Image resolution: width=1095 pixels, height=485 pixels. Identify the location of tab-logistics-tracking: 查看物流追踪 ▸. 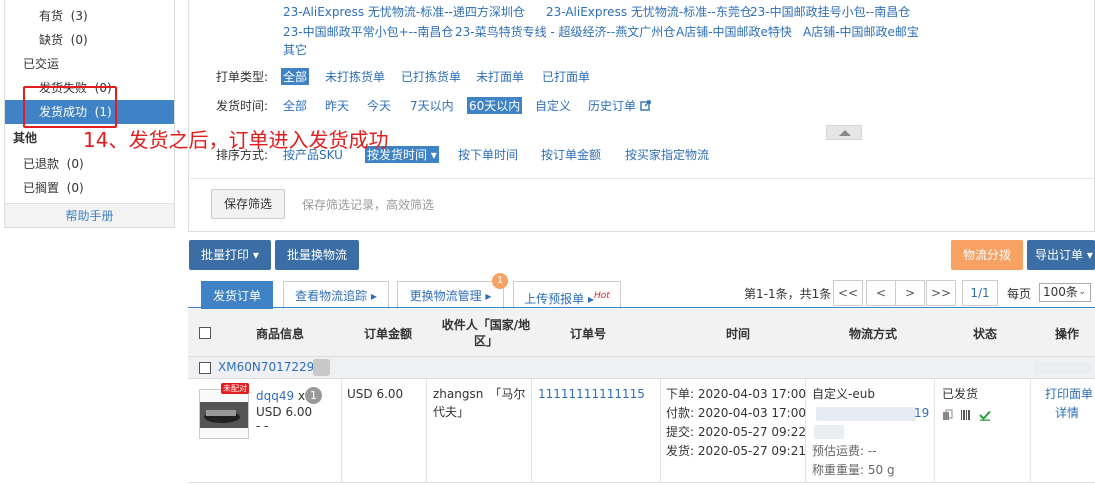
(336, 295).